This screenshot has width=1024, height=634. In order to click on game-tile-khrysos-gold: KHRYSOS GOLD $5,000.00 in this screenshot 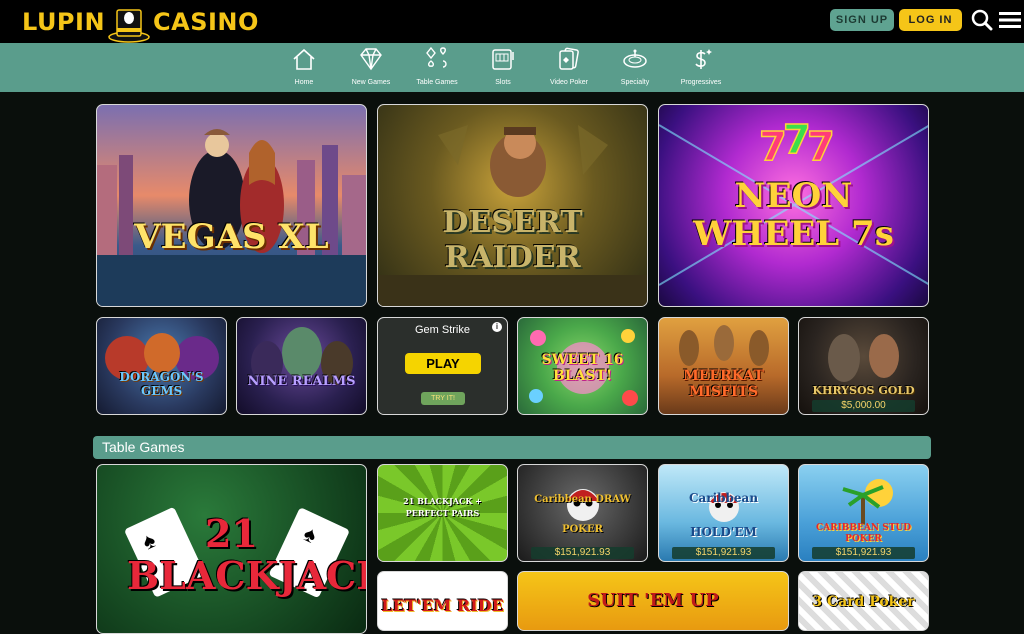, I will do `click(863, 366)`.